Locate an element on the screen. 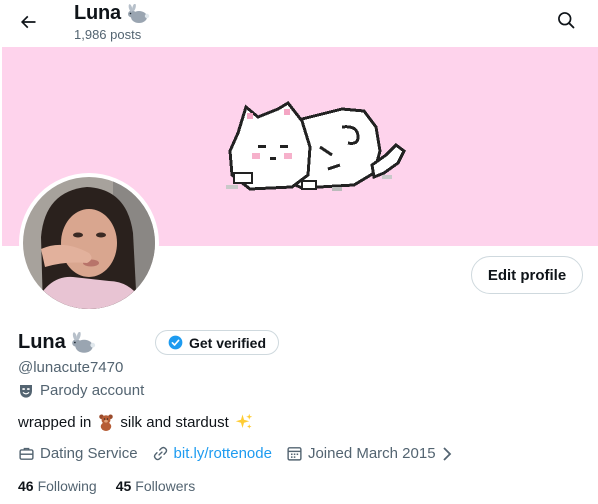 This screenshot has width=598, height=504. get-verified-label: Get verified is located at coordinates (227, 342).